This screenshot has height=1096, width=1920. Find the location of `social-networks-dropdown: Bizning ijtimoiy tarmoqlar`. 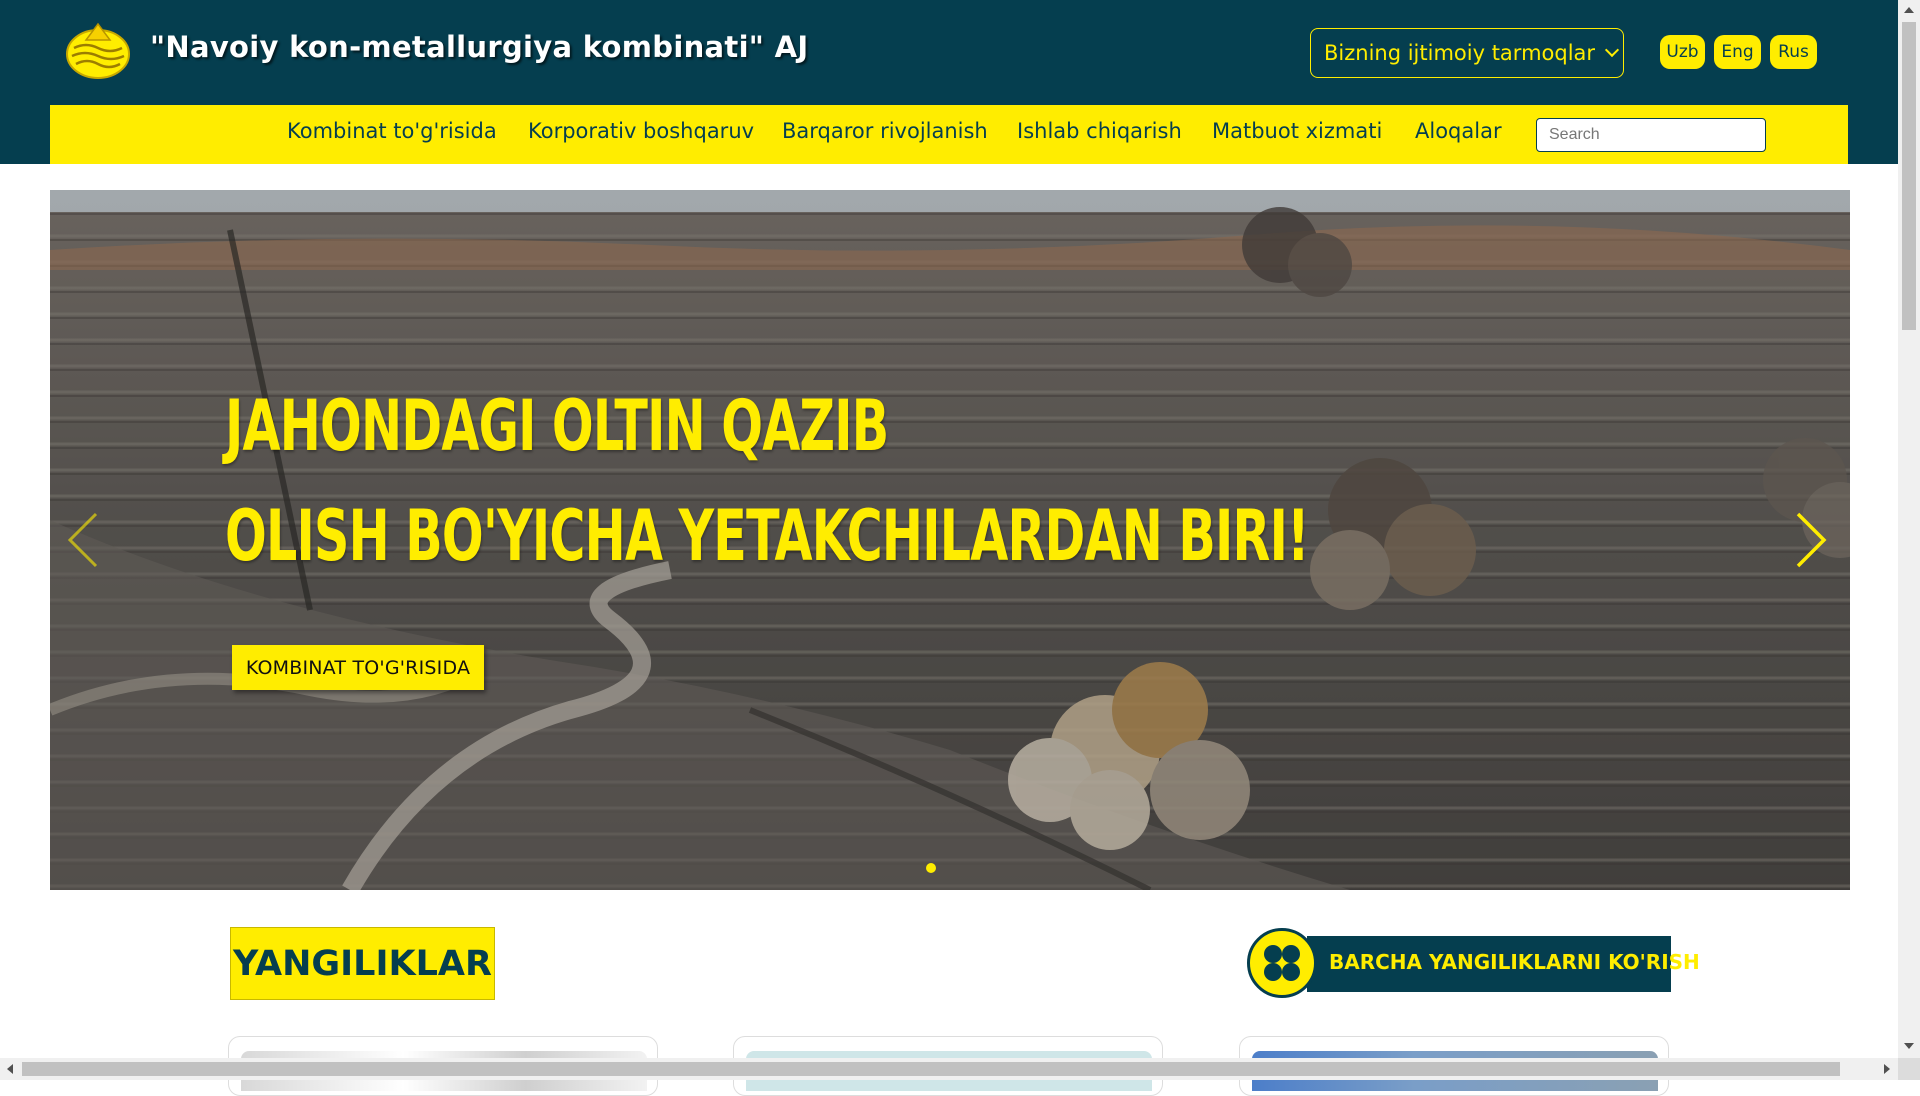

social-networks-dropdown: Bizning ijtimoiy tarmoqlar is located at coordinates (1467, 53).